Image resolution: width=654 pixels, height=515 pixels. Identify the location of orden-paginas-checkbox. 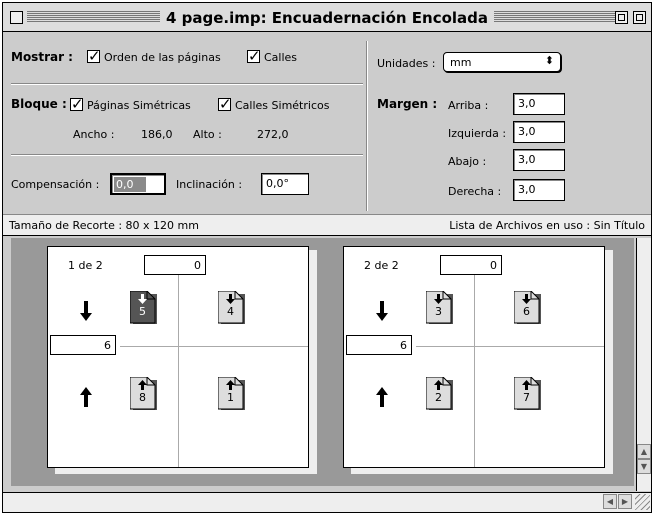
(94, 56).